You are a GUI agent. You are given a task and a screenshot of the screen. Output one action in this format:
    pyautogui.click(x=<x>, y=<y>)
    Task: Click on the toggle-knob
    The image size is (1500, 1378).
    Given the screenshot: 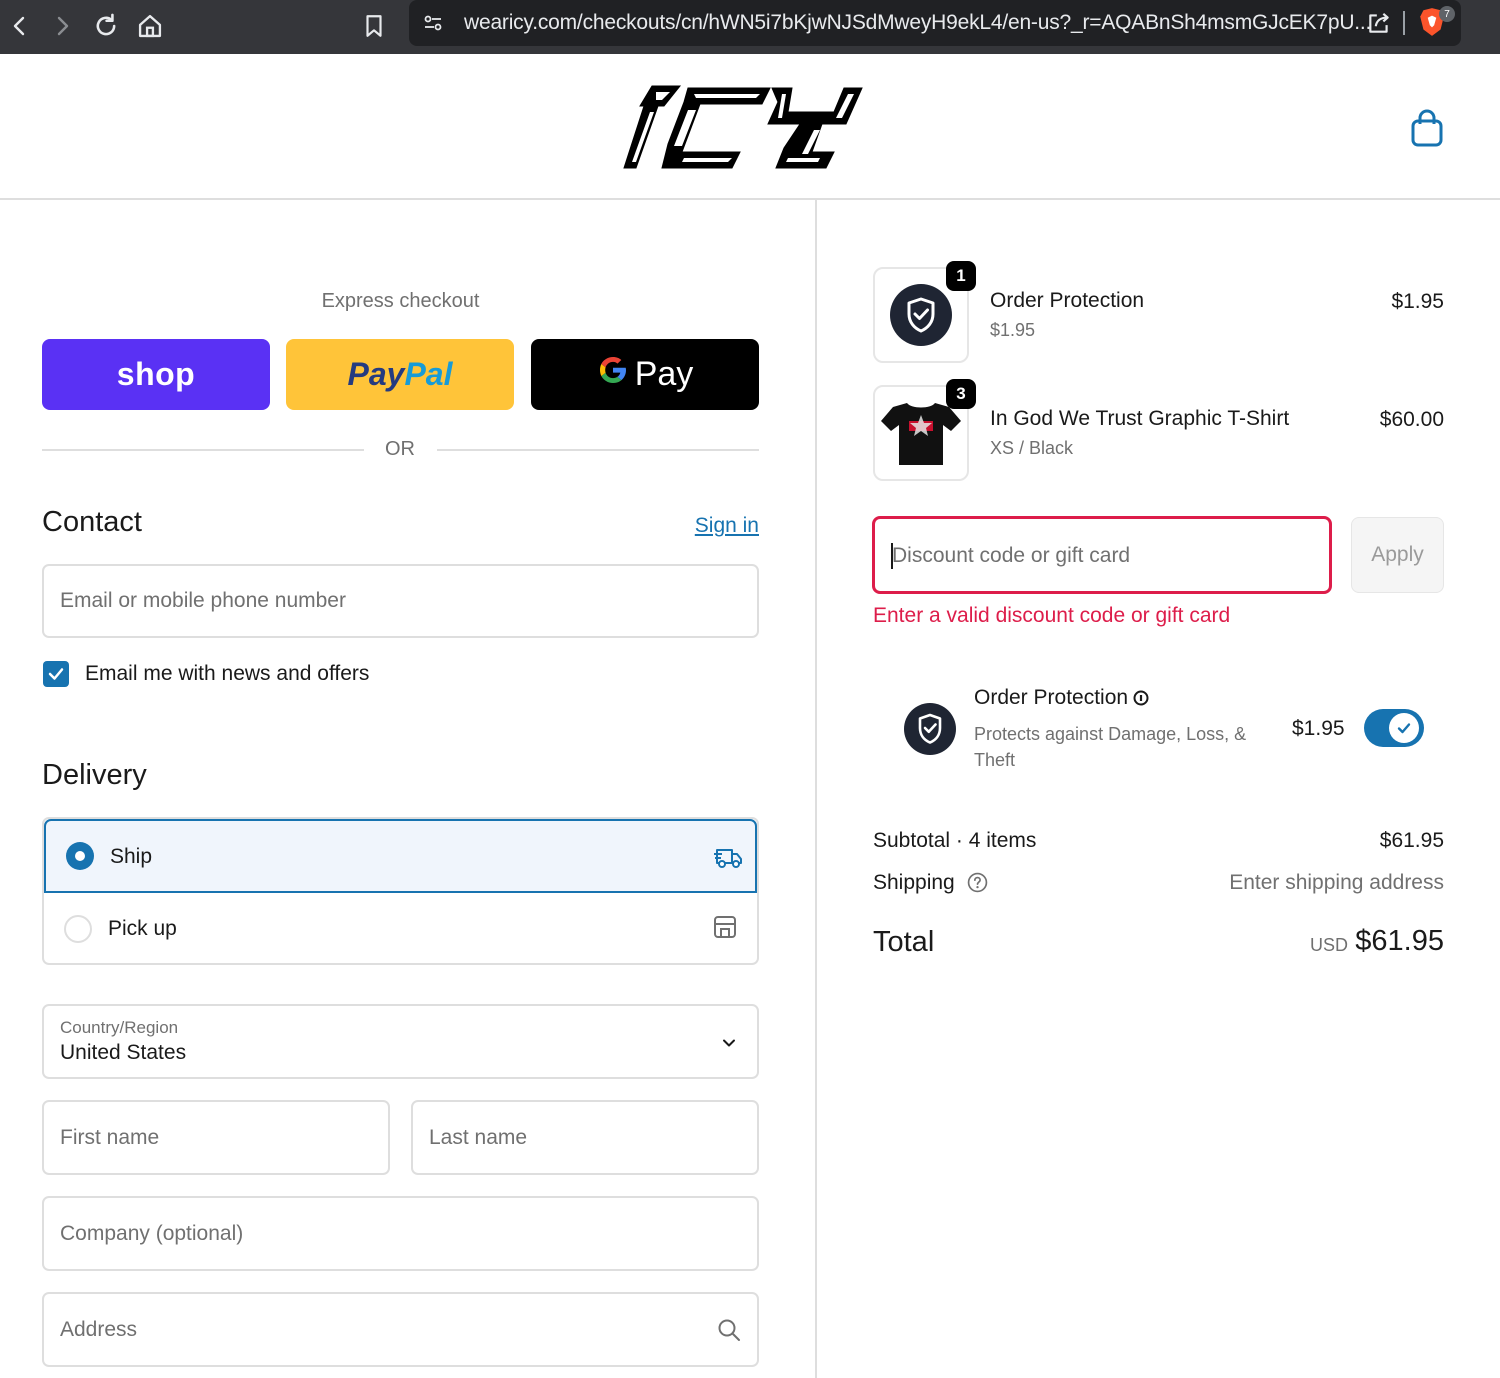 What is the action you would take?
    pyautogui.click(x=1404, y=728)
    